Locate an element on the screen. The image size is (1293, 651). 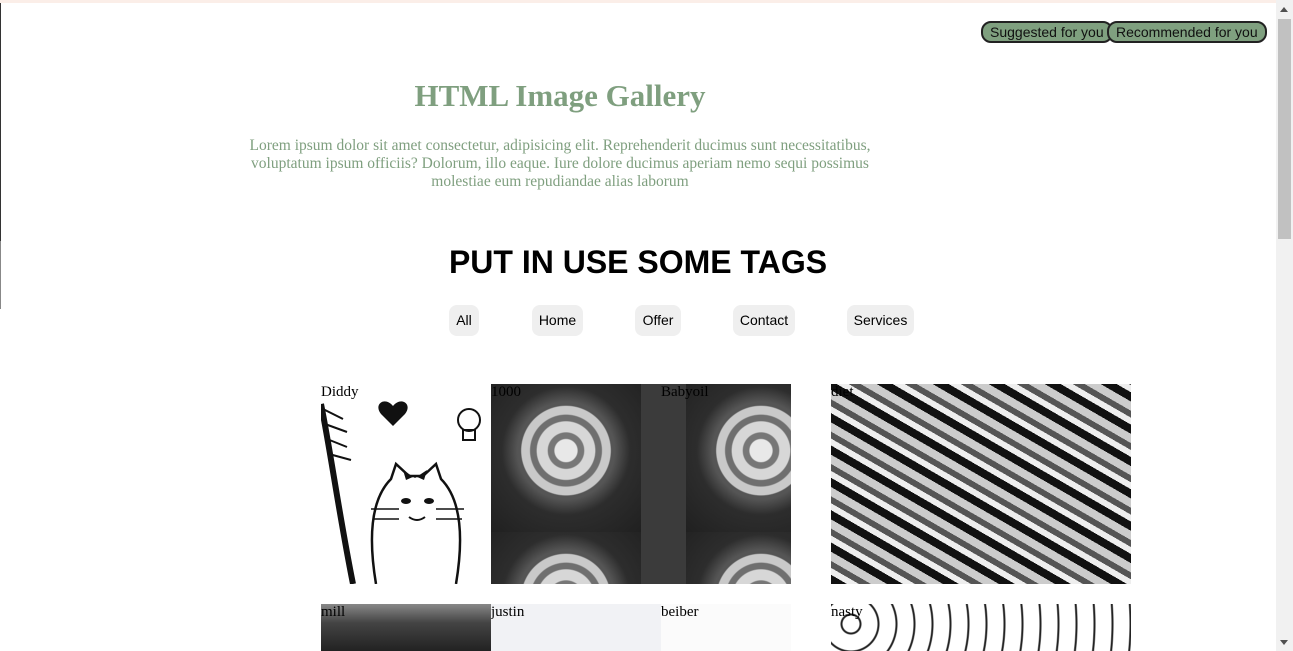
gallery-item-label-babyoil: Babyoil is located at coordinates (685, 392).